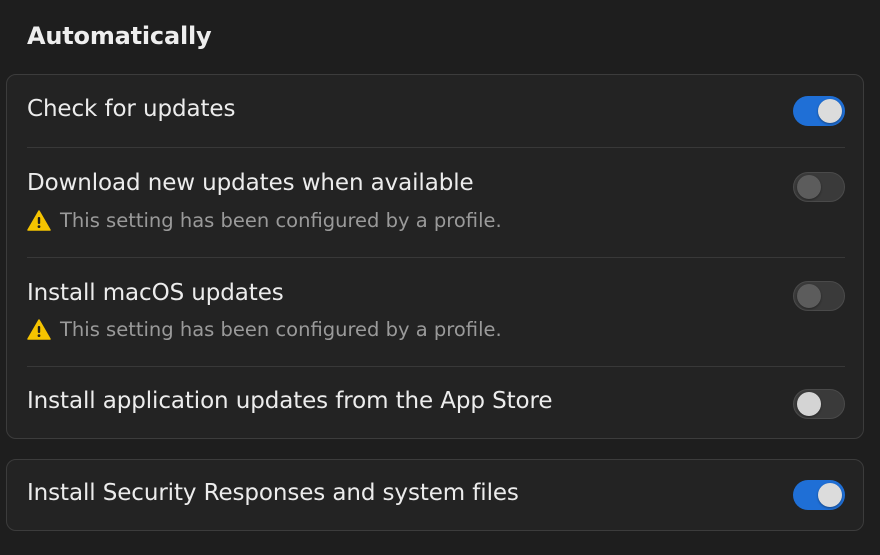  Describe the element at coordinates (119, 36) in the screenshot. I see `section-title: Automatically` at that location.